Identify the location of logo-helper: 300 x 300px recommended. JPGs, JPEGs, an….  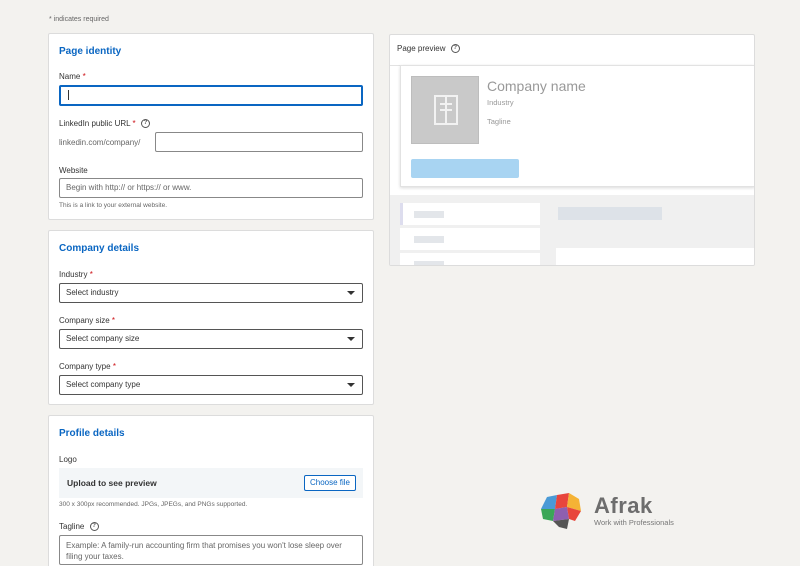
(153, 504).